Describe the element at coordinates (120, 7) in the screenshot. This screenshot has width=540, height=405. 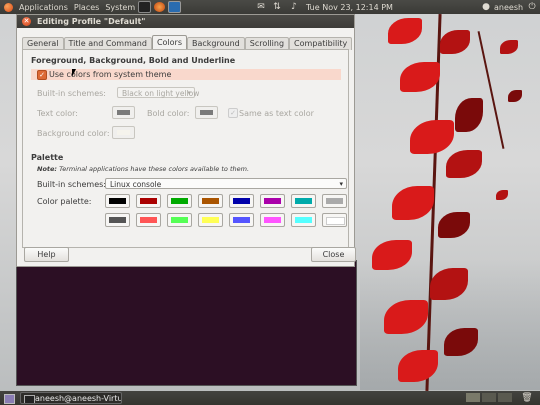
I see `menu-system: System` at that location.